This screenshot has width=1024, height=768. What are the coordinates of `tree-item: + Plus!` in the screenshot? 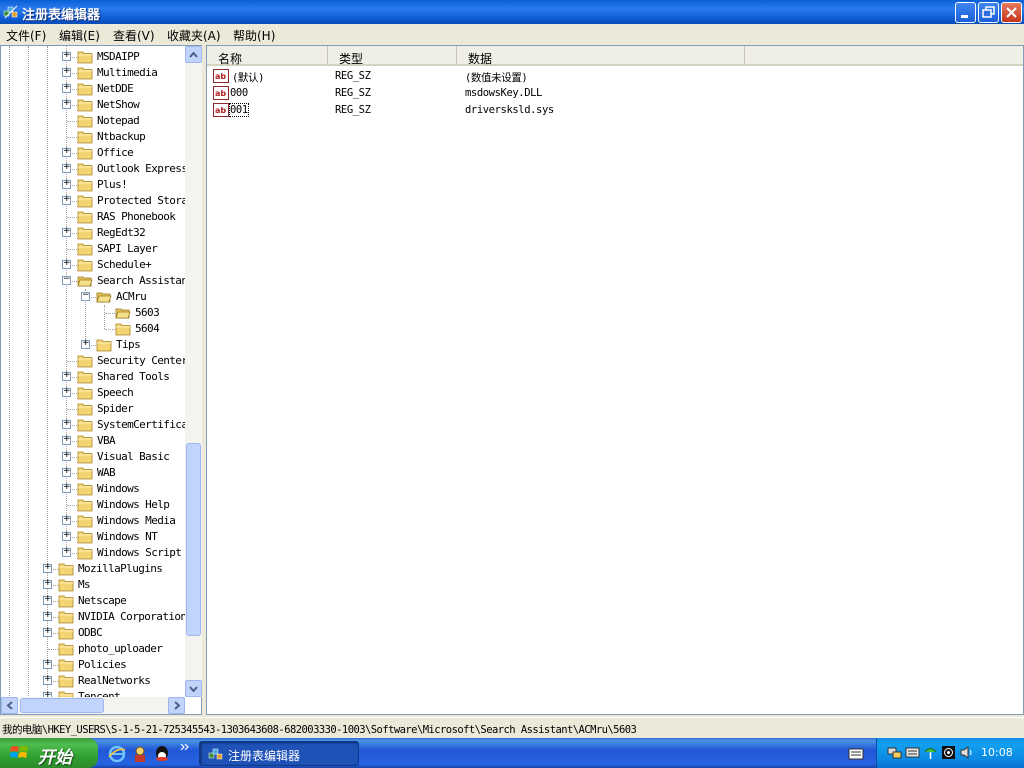 It's located at (96, 185).